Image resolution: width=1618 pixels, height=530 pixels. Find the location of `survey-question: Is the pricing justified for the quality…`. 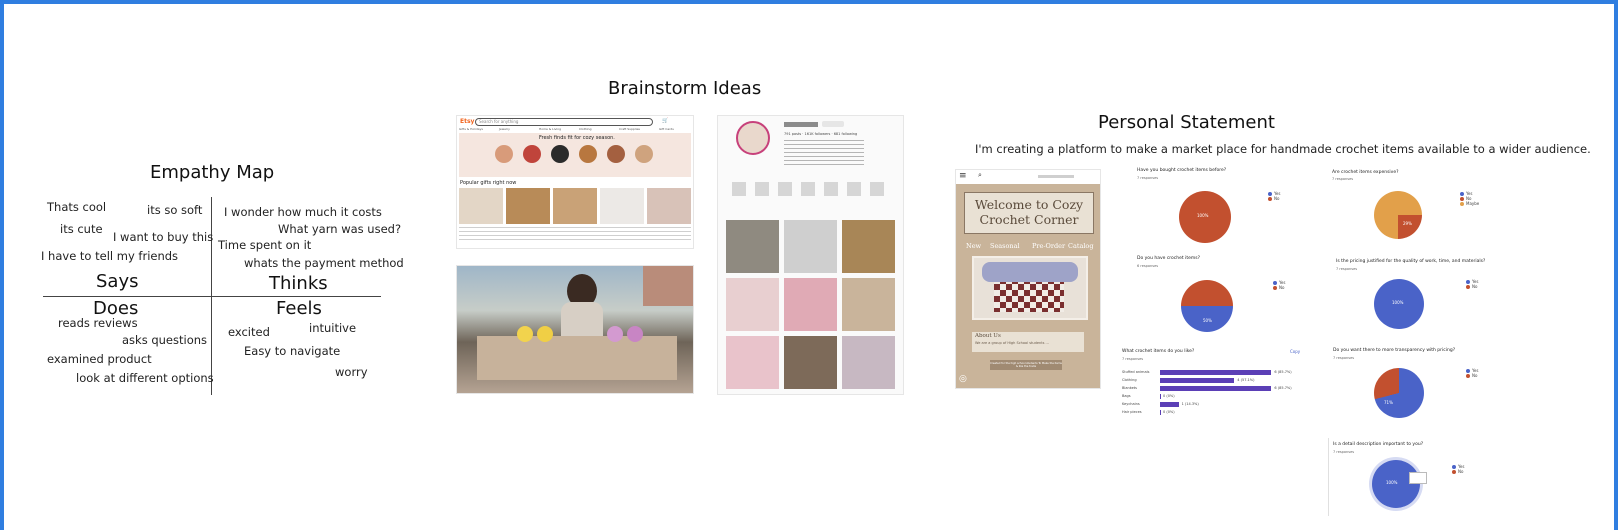

survey-question: Is the pricing justified for the quality… is located at coordinates (1411, 261).